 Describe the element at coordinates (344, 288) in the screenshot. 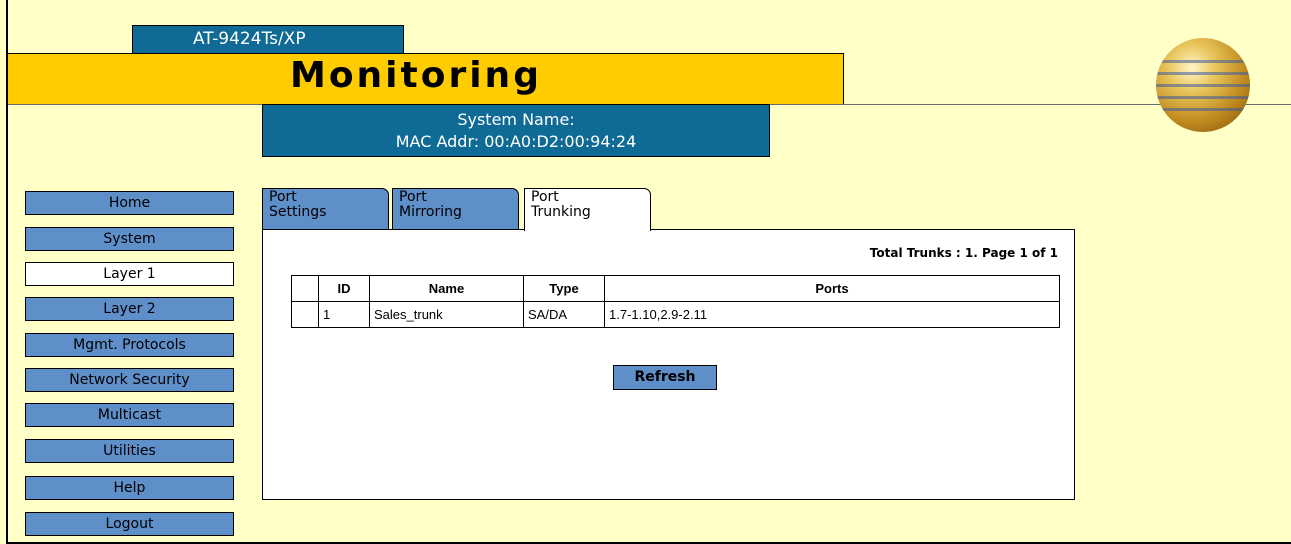

I see `column-header-id: ID` at that location.